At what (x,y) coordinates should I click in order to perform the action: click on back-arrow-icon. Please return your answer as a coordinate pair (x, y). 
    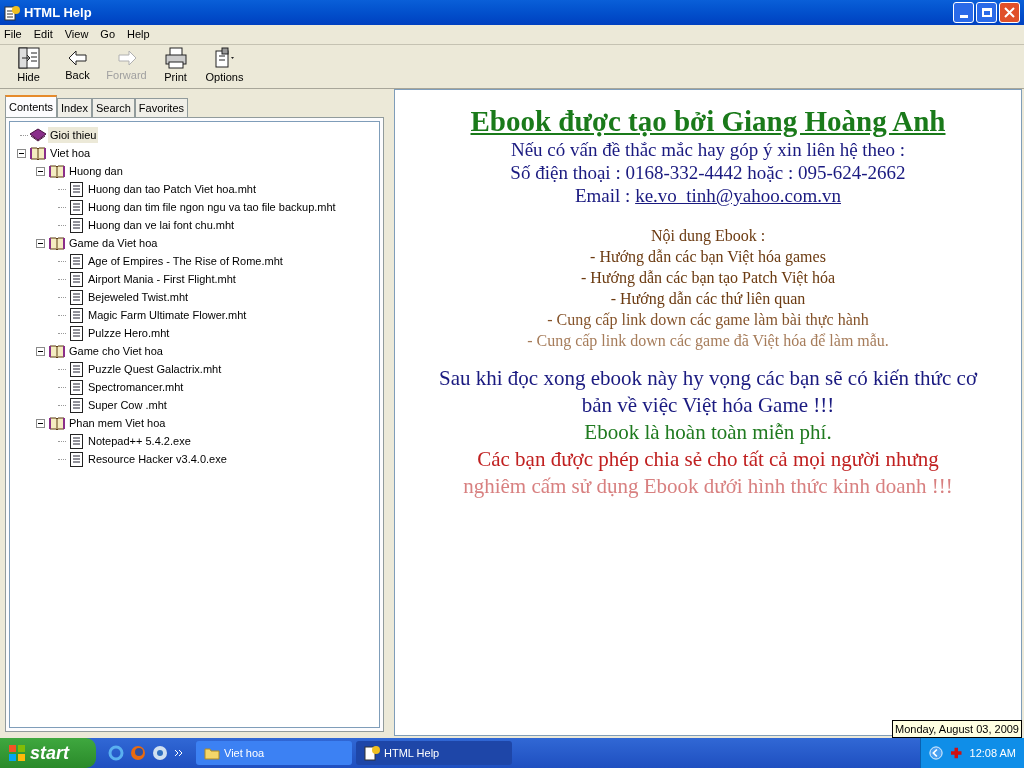
    Looking at the image, I should click on (77, 58).